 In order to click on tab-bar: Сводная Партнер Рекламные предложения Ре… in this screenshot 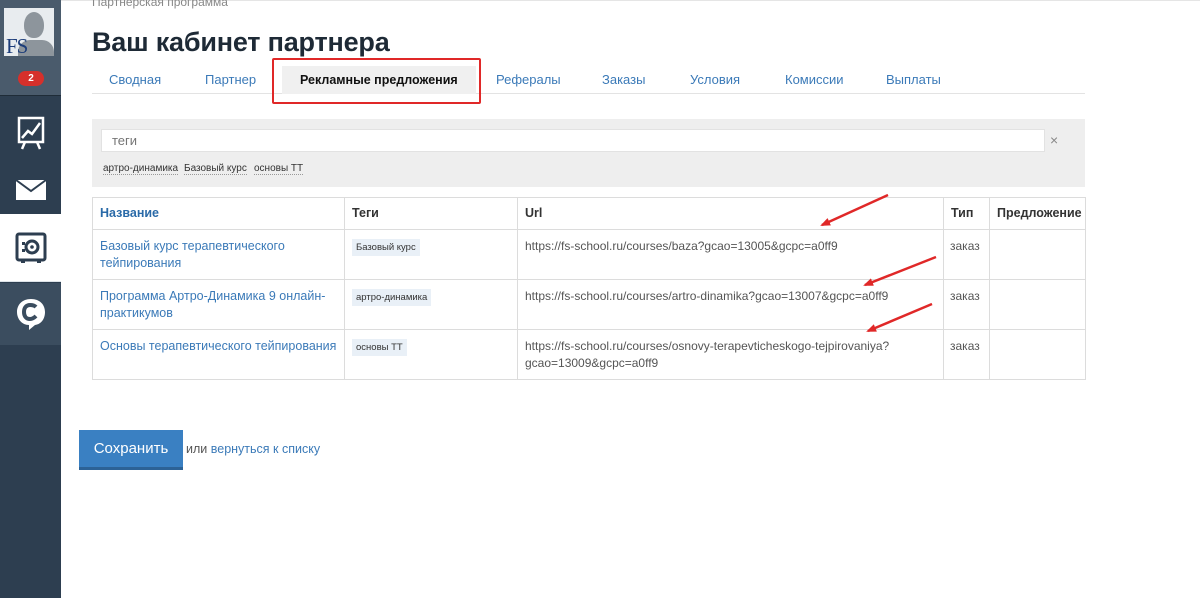, I will do `click(588, 79)`.